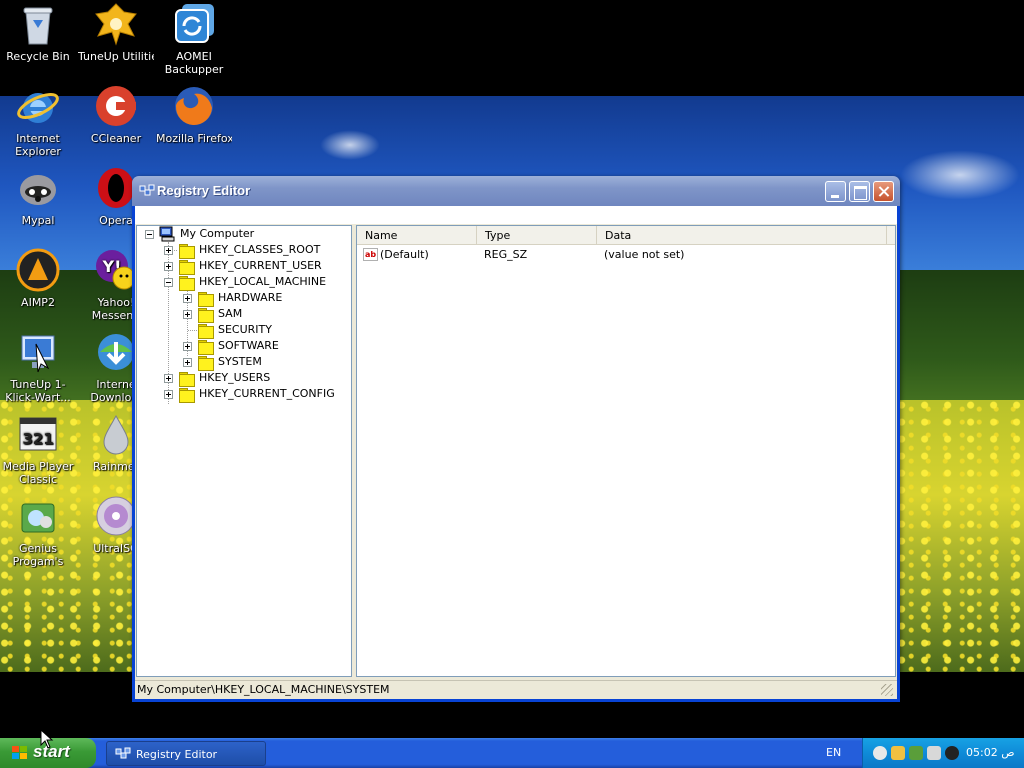 This screenshot has width=1024, height=768. I want to click on tree-item-system: SYSTEM, so click(244, 362).